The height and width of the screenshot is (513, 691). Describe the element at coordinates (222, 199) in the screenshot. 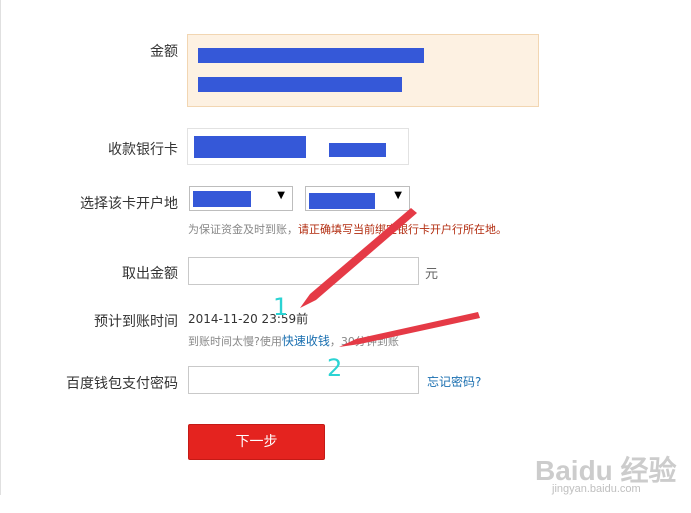

I see `redacted-province` at that location.